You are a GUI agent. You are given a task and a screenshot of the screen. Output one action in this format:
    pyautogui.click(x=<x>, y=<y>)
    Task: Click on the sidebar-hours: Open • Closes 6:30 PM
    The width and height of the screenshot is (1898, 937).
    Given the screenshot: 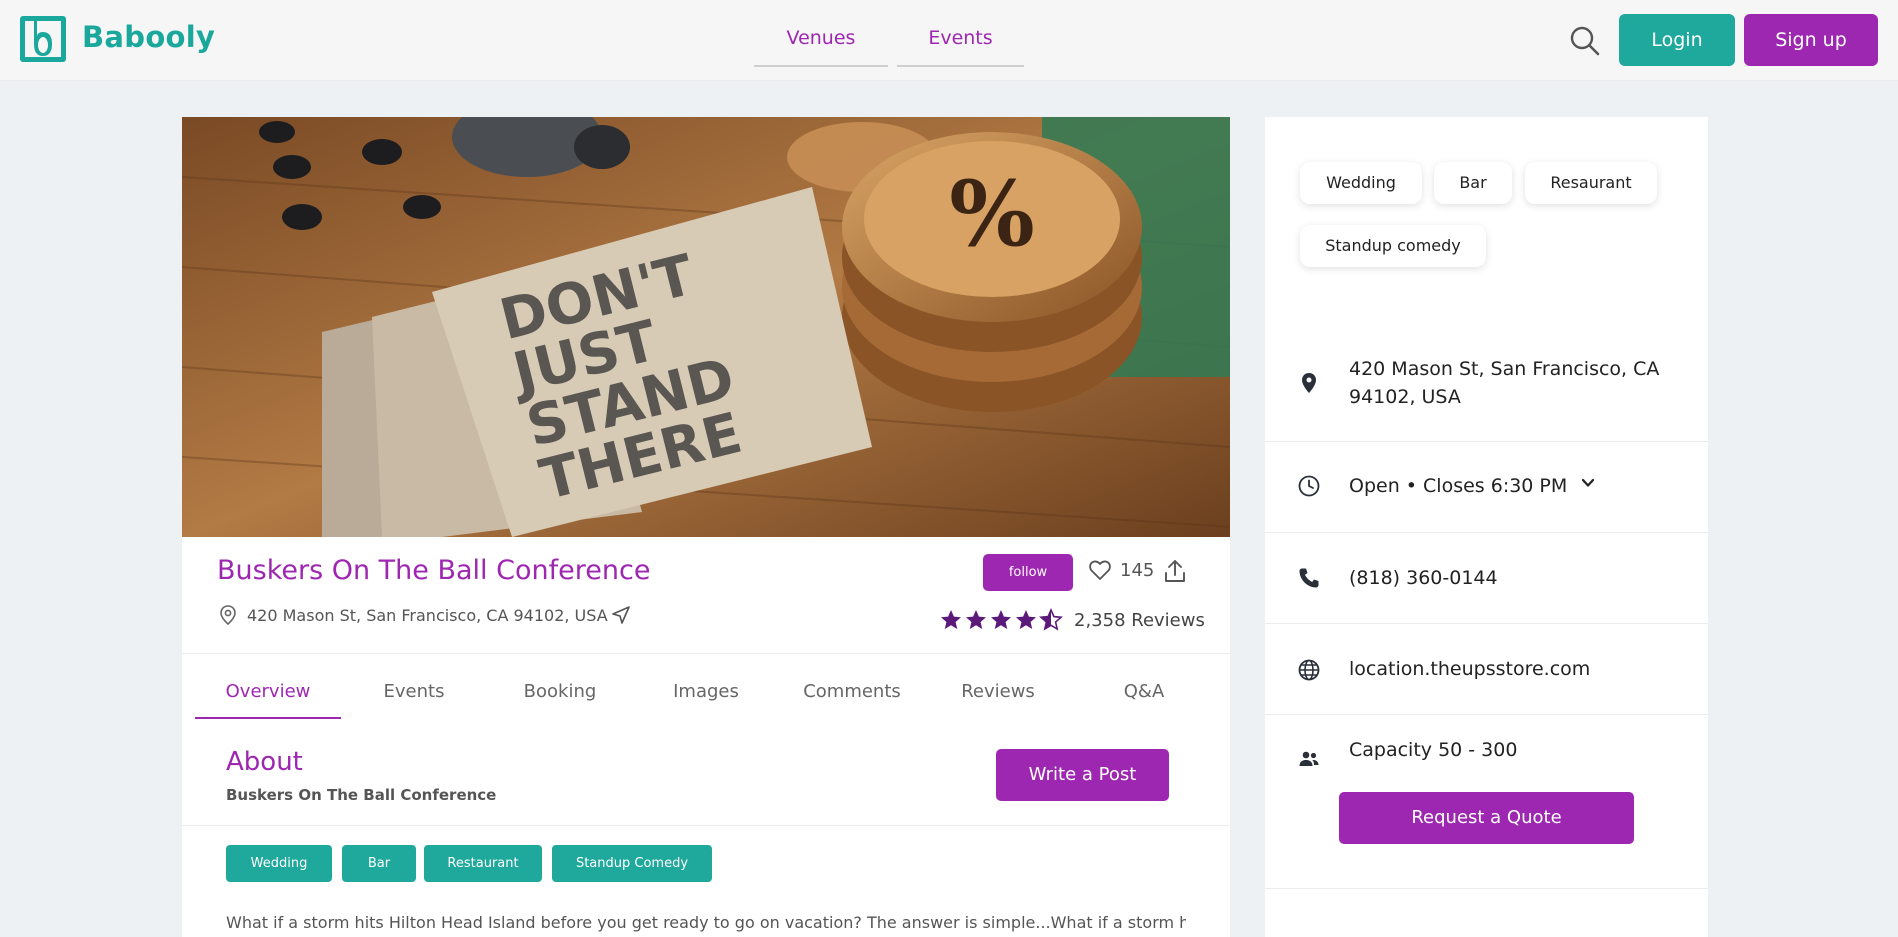 What is the action you would take?
    pyautogui.click(x=1458, y=486)
    